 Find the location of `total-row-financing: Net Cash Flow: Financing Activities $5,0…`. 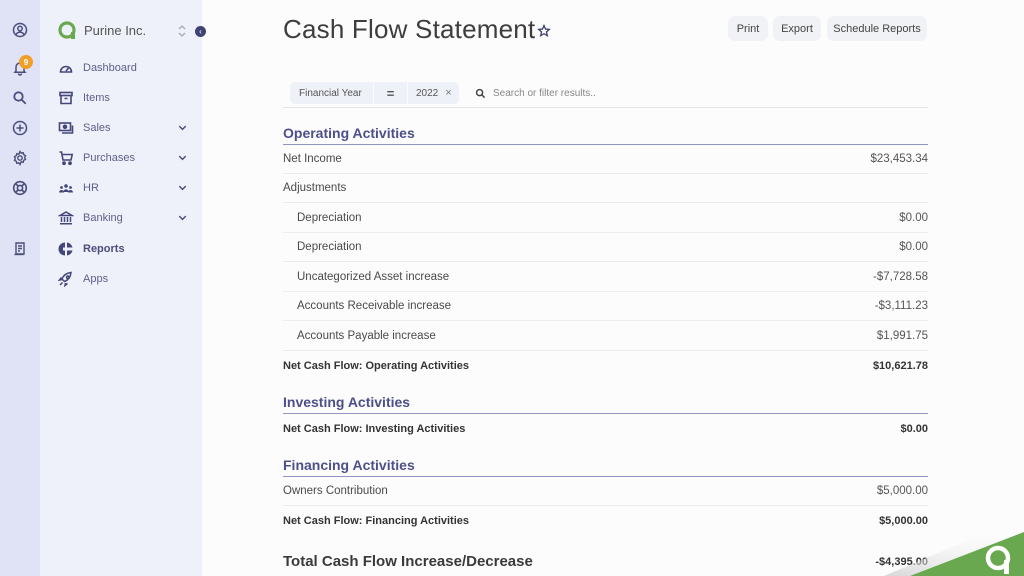

total-row-financing: Net Cash Flow: Financing Activities $5,0… is located at coordinates (605, 520).